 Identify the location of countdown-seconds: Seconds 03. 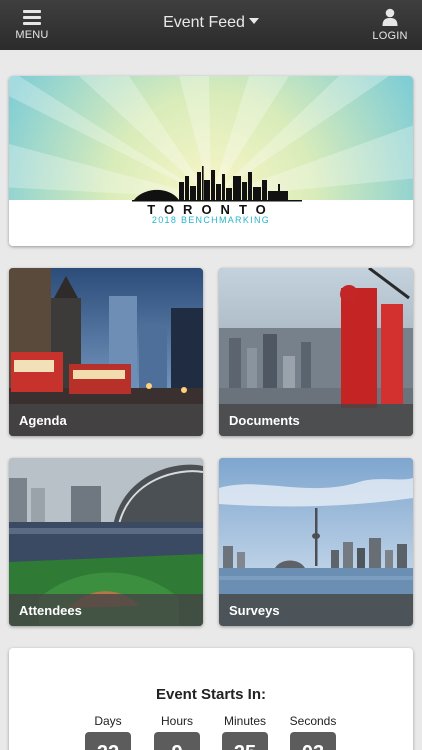
(313, 732).